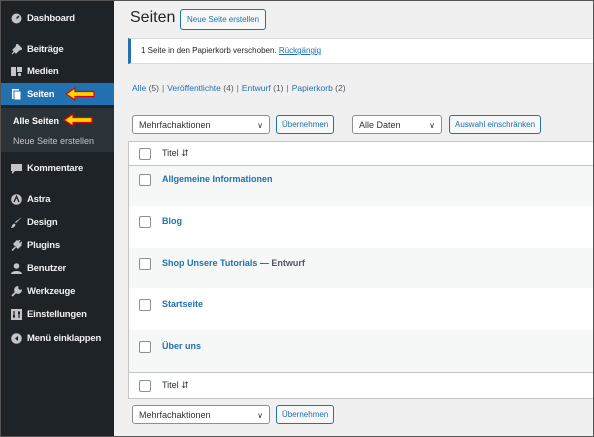  I want to click on sidebar-item-label: Beiträge, so click(45, 49).